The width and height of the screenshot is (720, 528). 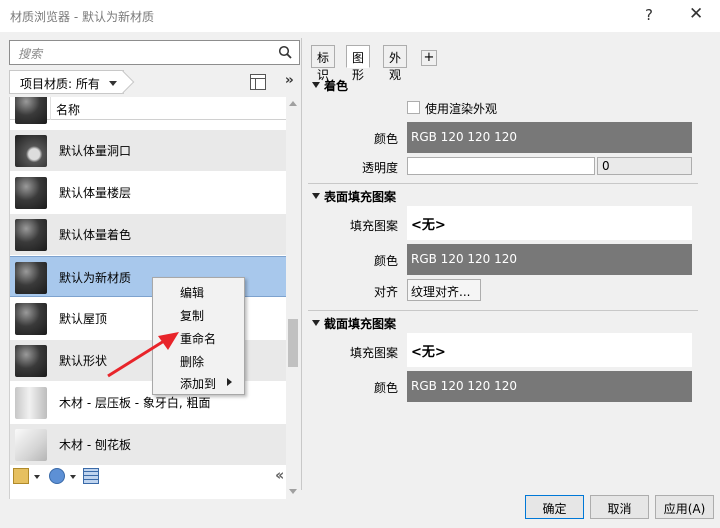 What do you see at coordinates (293, 103) in the screenshot?
I see `scroll-up-icon` at bounding box center [293, 103].